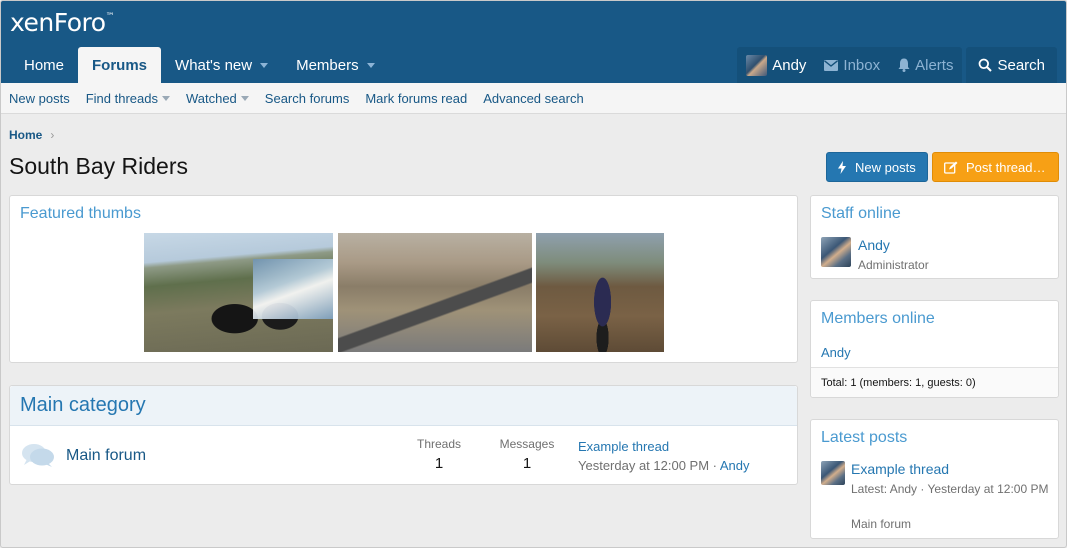  I want to click on threads-label: Threads, so click(439, 444).